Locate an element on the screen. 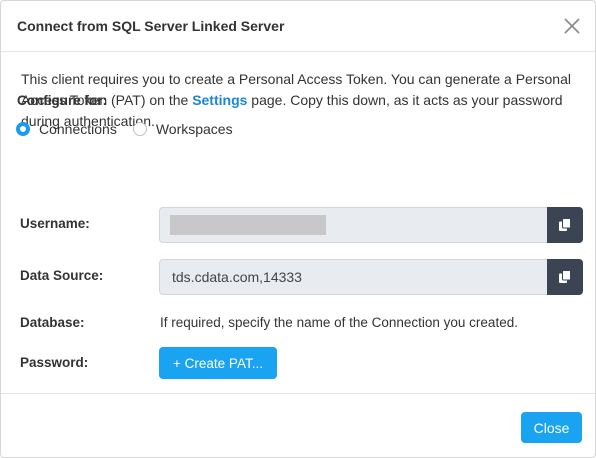 The width and height of the screenshot is (596, 458). radio-connections is located at coordinates (23, 129).